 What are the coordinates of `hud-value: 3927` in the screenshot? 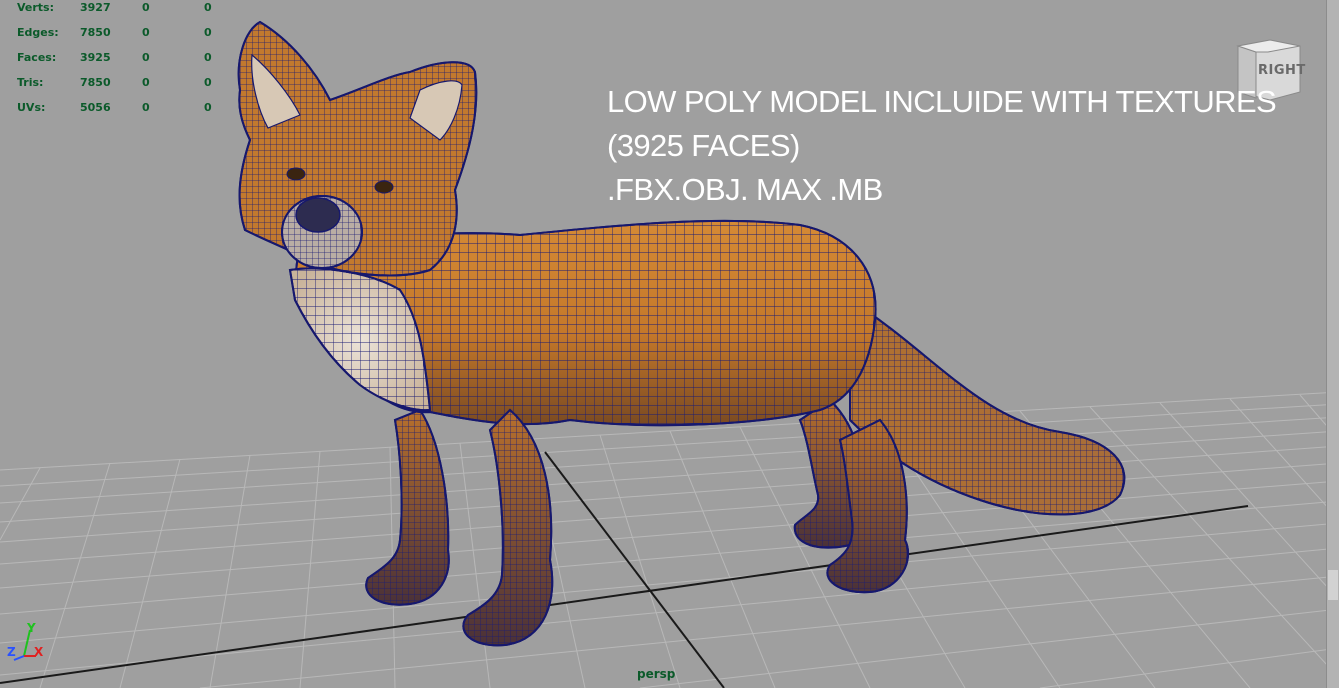 It's located at (95, 7).